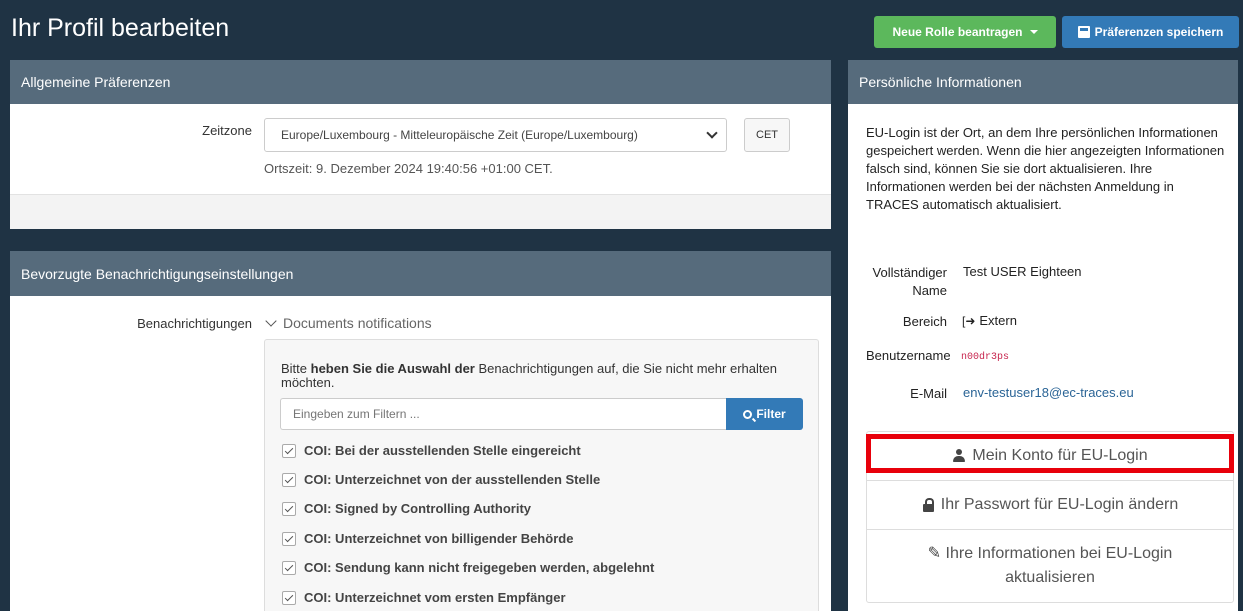 The image size is (1250, 611). Describe the element at coordinates (120, 28) in the screenshot. I see `page-title: Ihr Profil bearbeiten` at that location.